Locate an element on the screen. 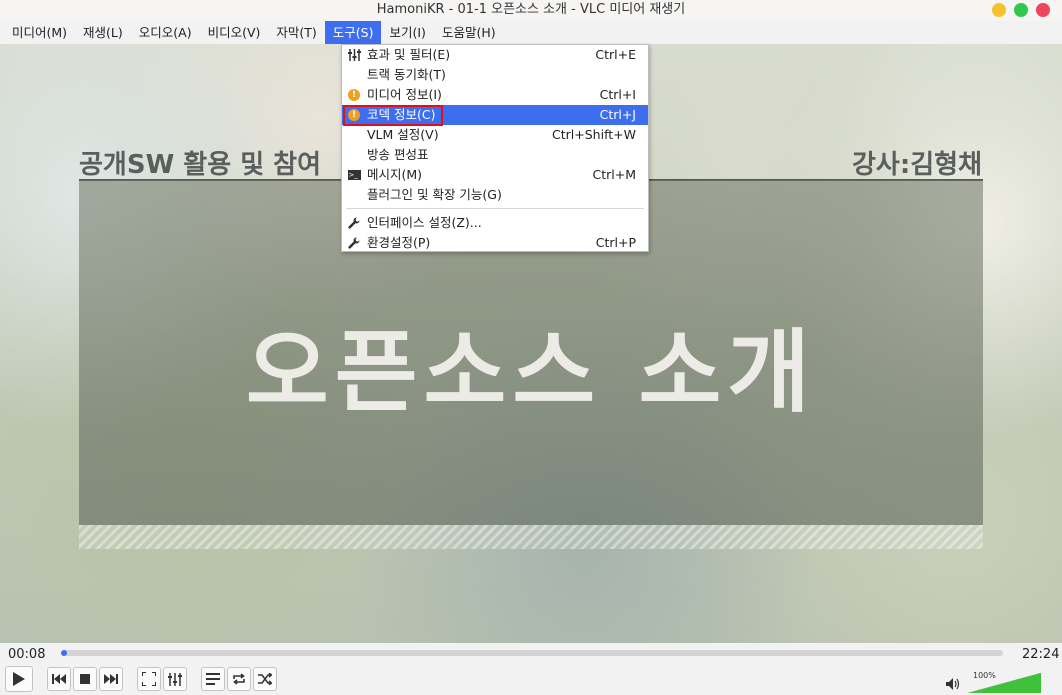 The width and height of the screenshot is (1062, 695). previous-button is located at coordinates (59, 679).